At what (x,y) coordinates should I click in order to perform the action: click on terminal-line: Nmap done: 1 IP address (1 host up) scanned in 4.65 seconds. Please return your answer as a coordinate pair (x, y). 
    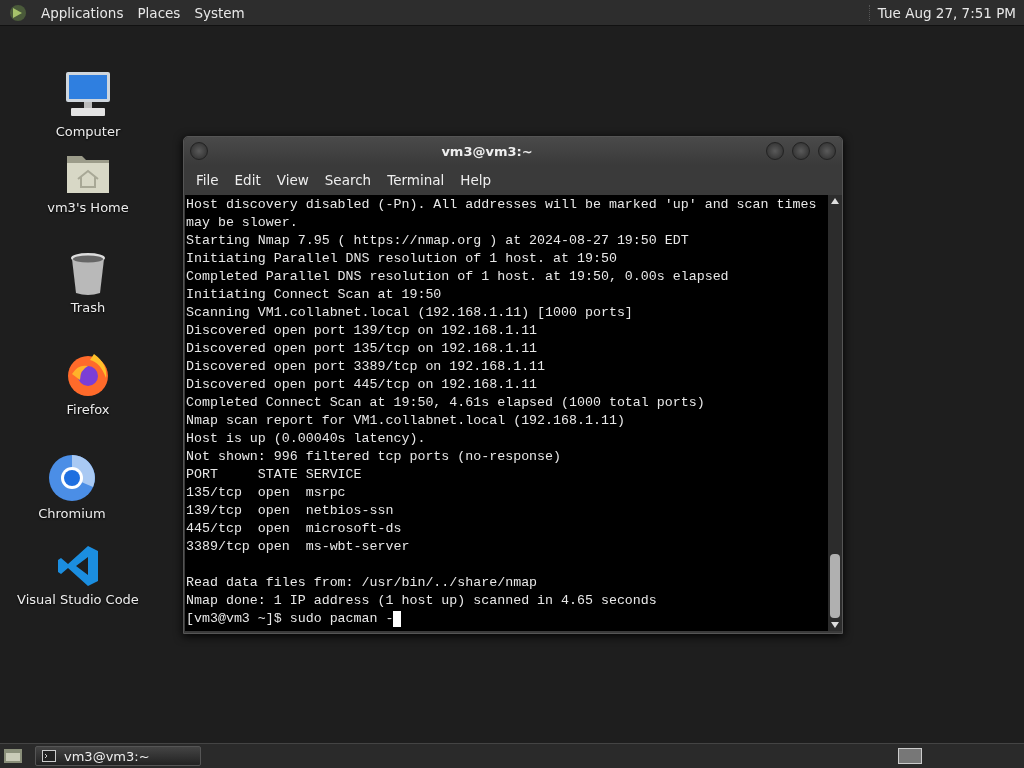
    Looking at the image, I should click on (422, 601).